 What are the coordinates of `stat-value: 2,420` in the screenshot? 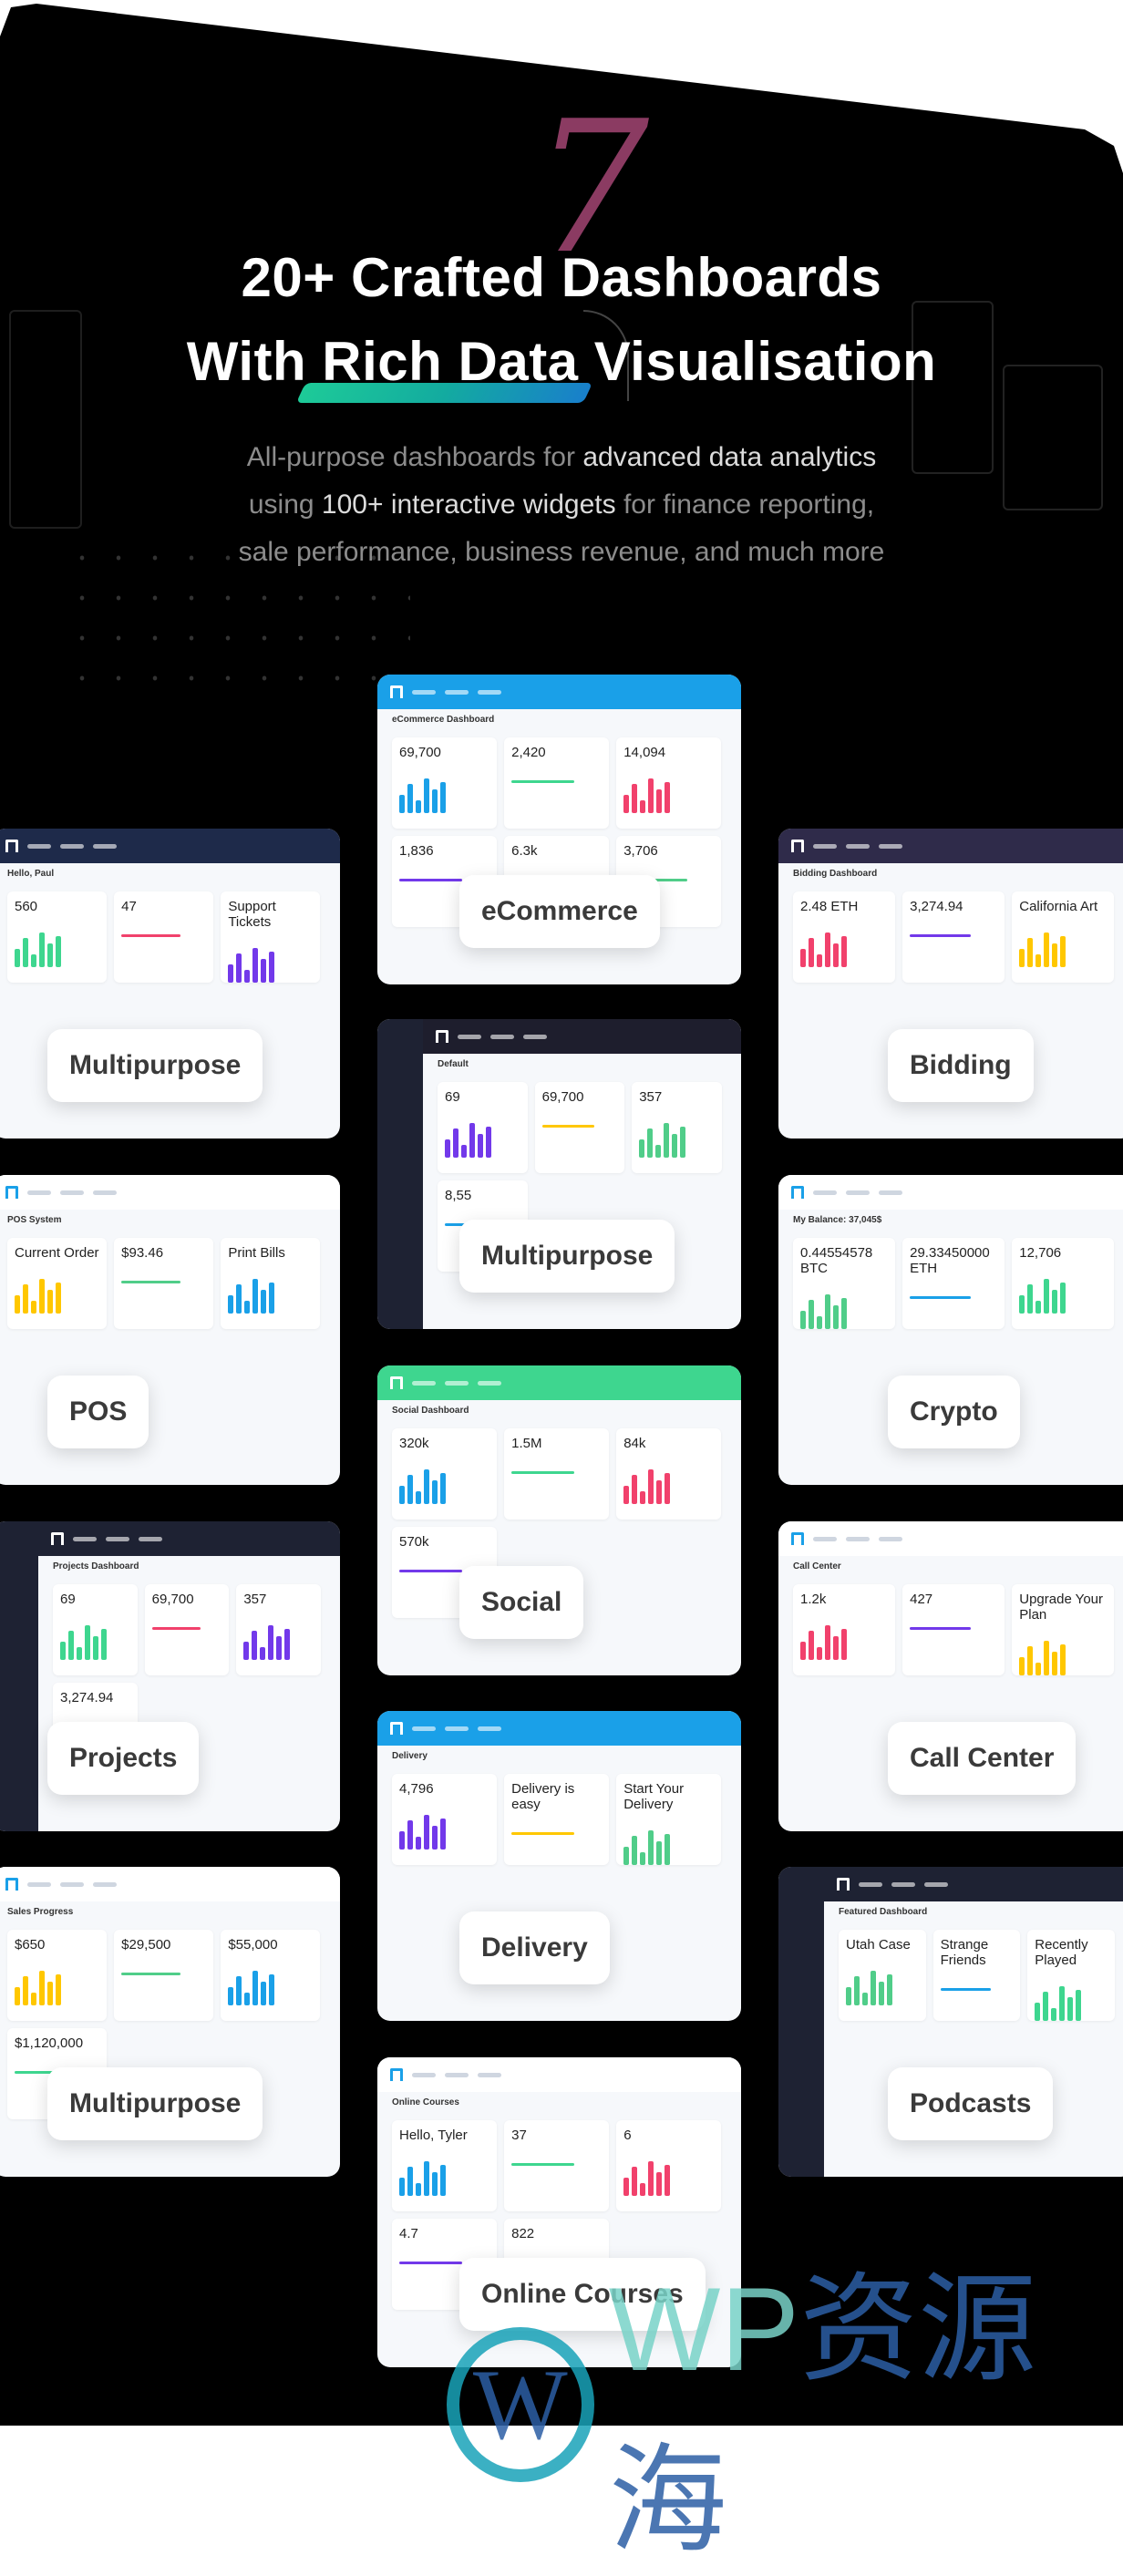 It's located at (528, 752).